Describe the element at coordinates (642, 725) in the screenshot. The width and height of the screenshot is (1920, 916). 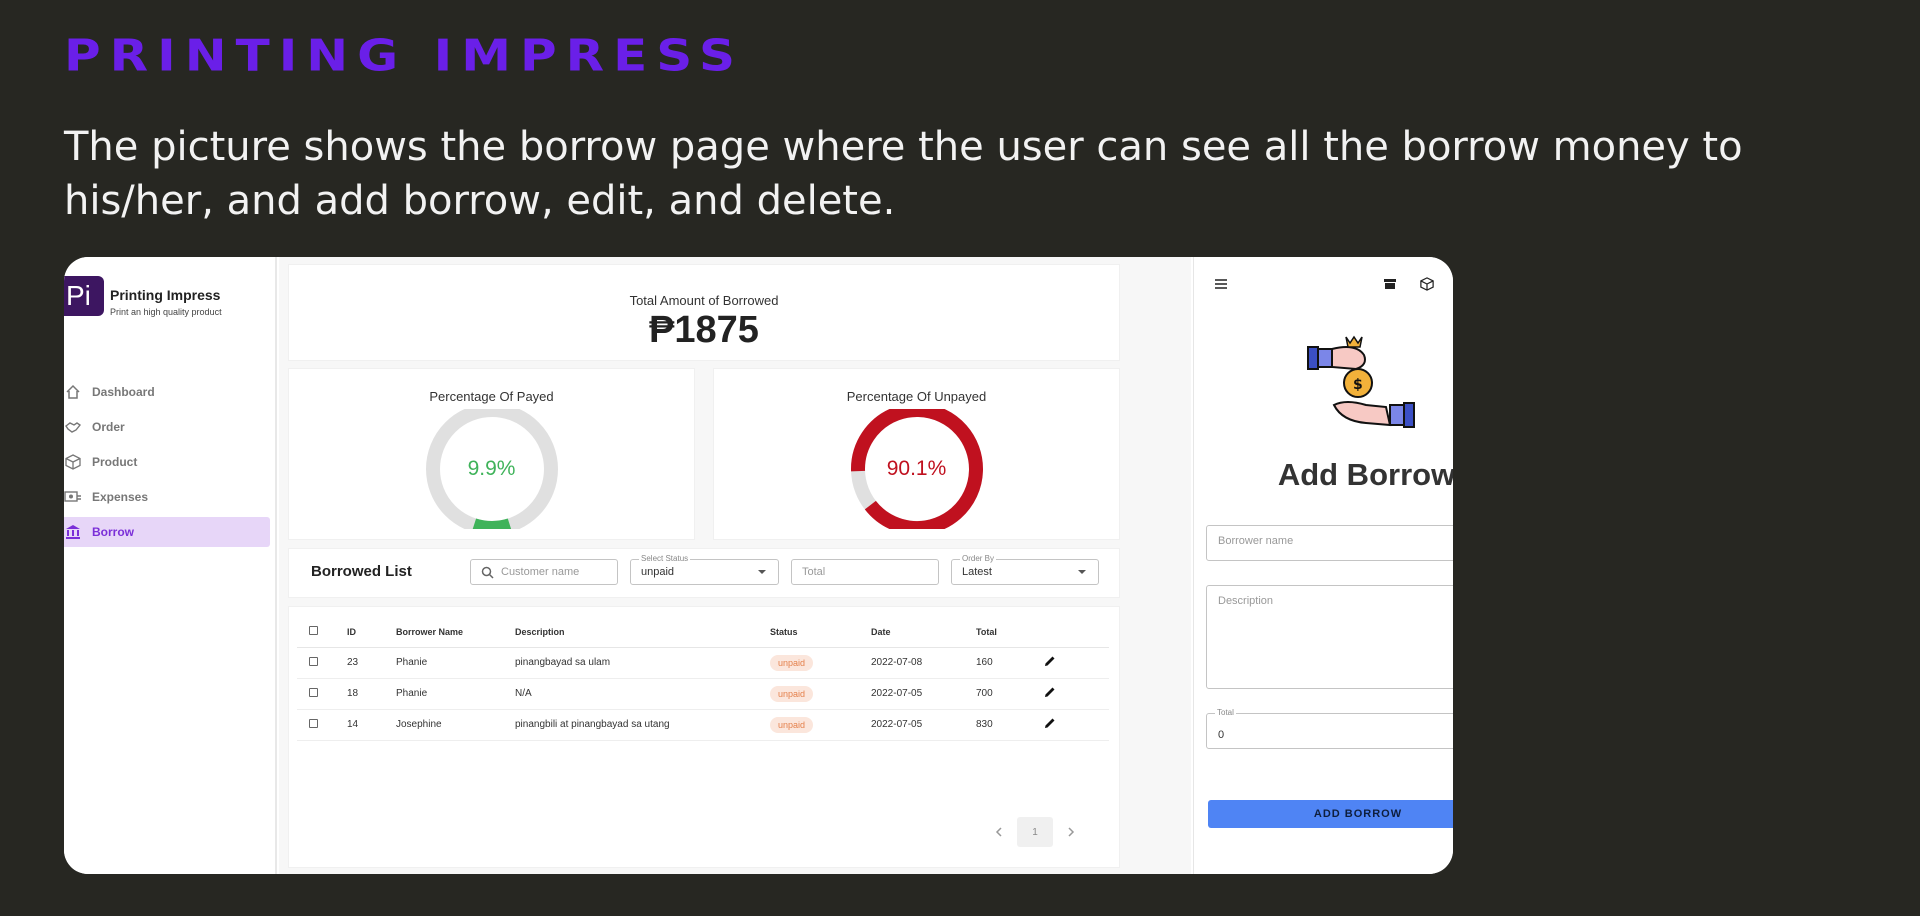
I see `cell-description: pinangbili at pinangbayad sa utang` at that location.